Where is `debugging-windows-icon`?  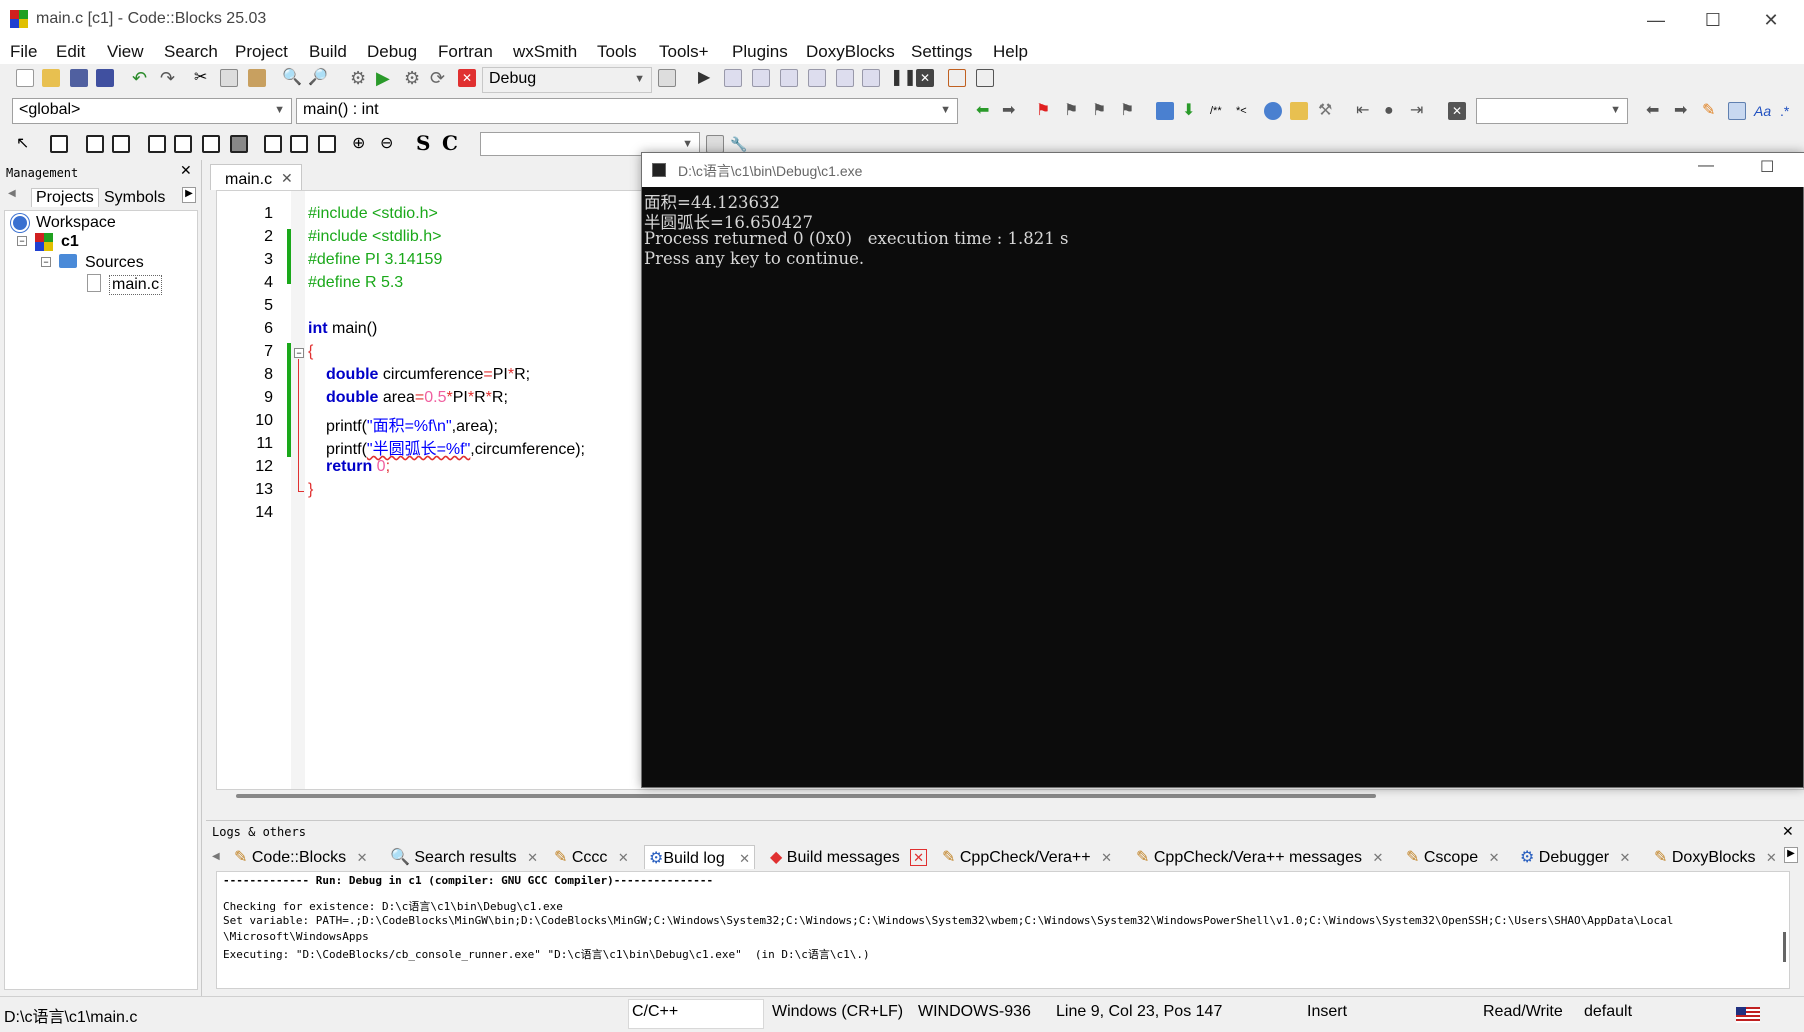
debugging-windows-icon is located at coordinates (957, 78).